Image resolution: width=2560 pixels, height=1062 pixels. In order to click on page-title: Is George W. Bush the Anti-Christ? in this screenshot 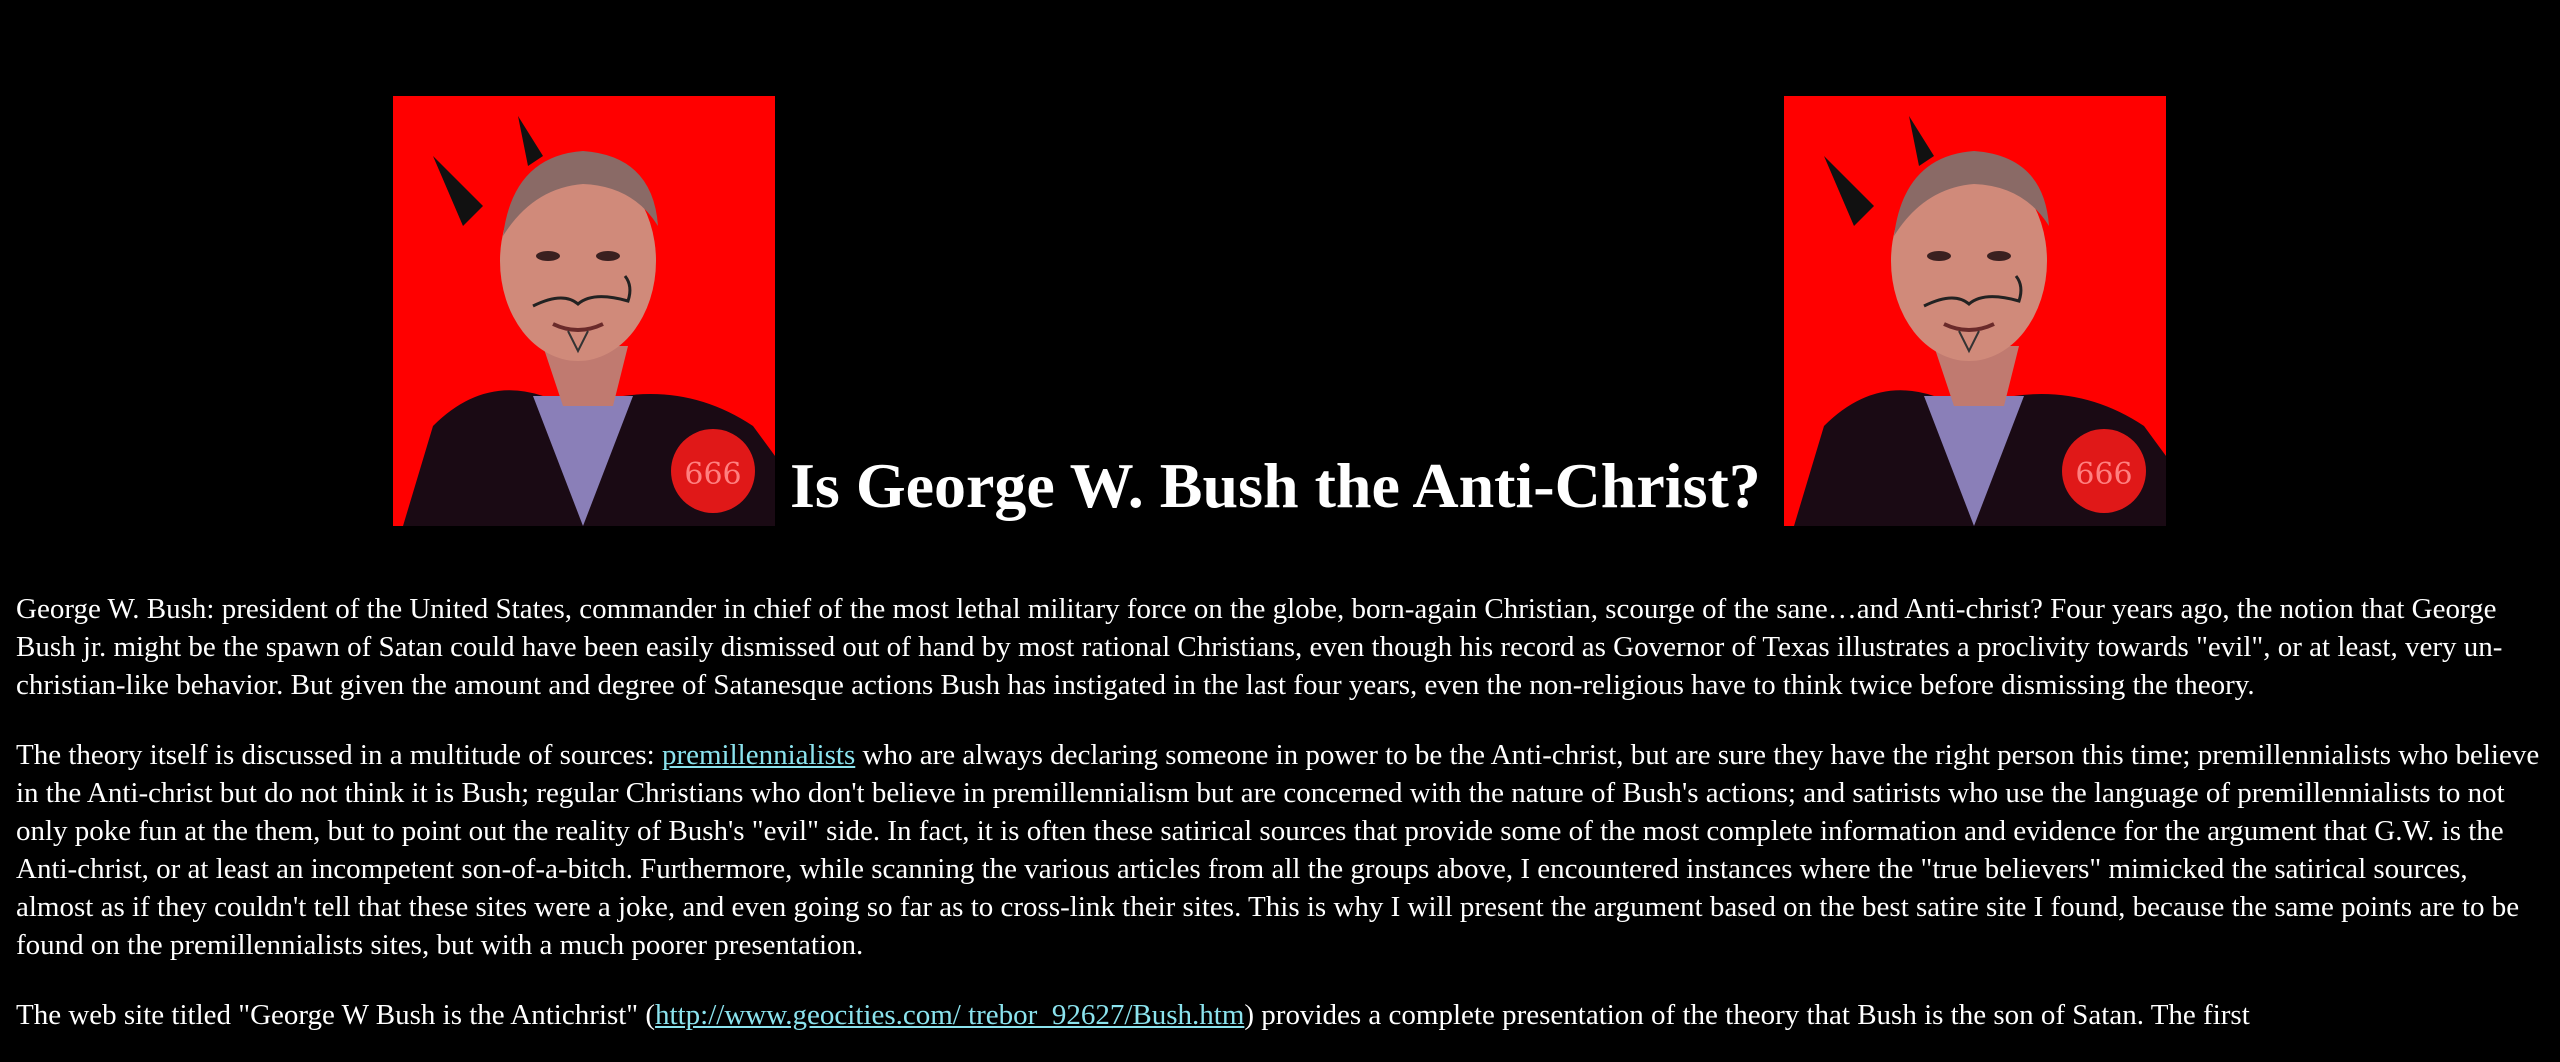, I will do `click(1275, 485)`.